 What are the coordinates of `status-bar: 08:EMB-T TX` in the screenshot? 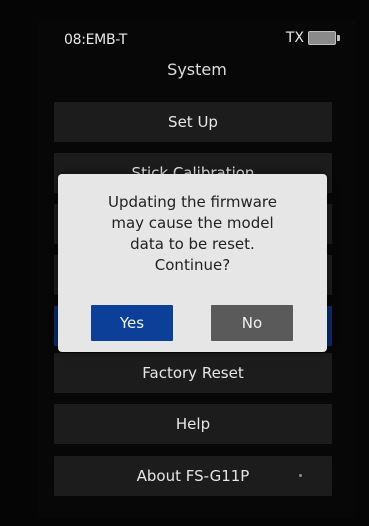 It's located at (197, 37).